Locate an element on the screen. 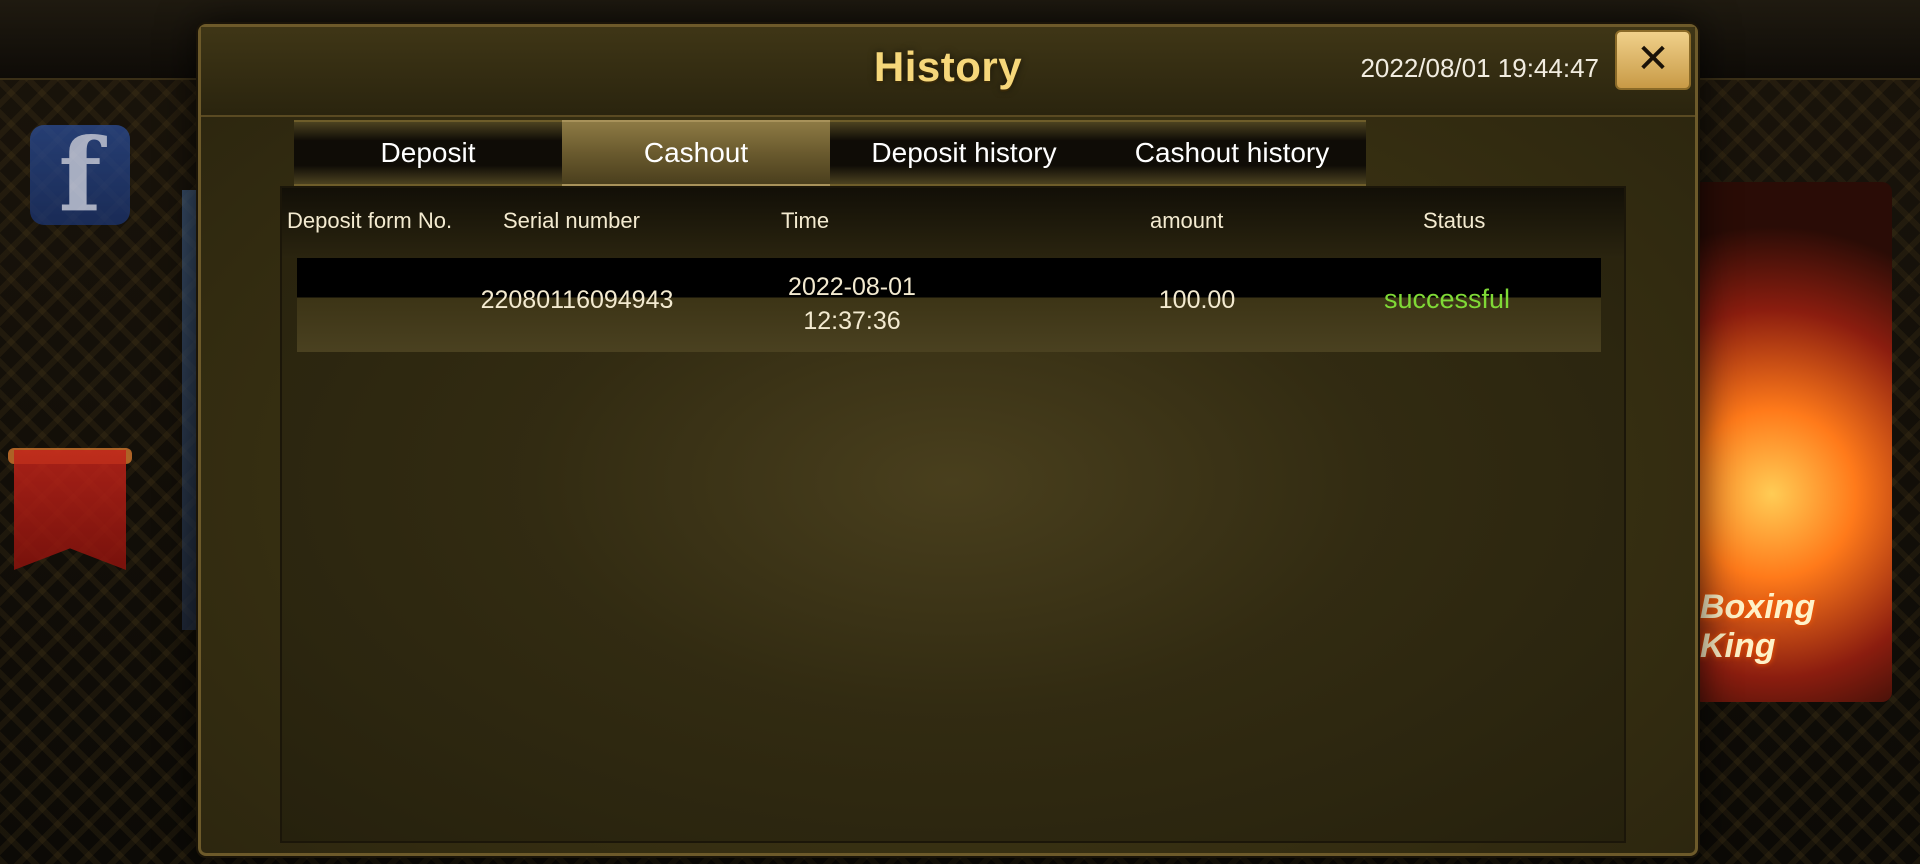 Image resolution: width=1920 pixels, height=864 pixels. tab-label: Deposit is located at coordinates (428, 152).